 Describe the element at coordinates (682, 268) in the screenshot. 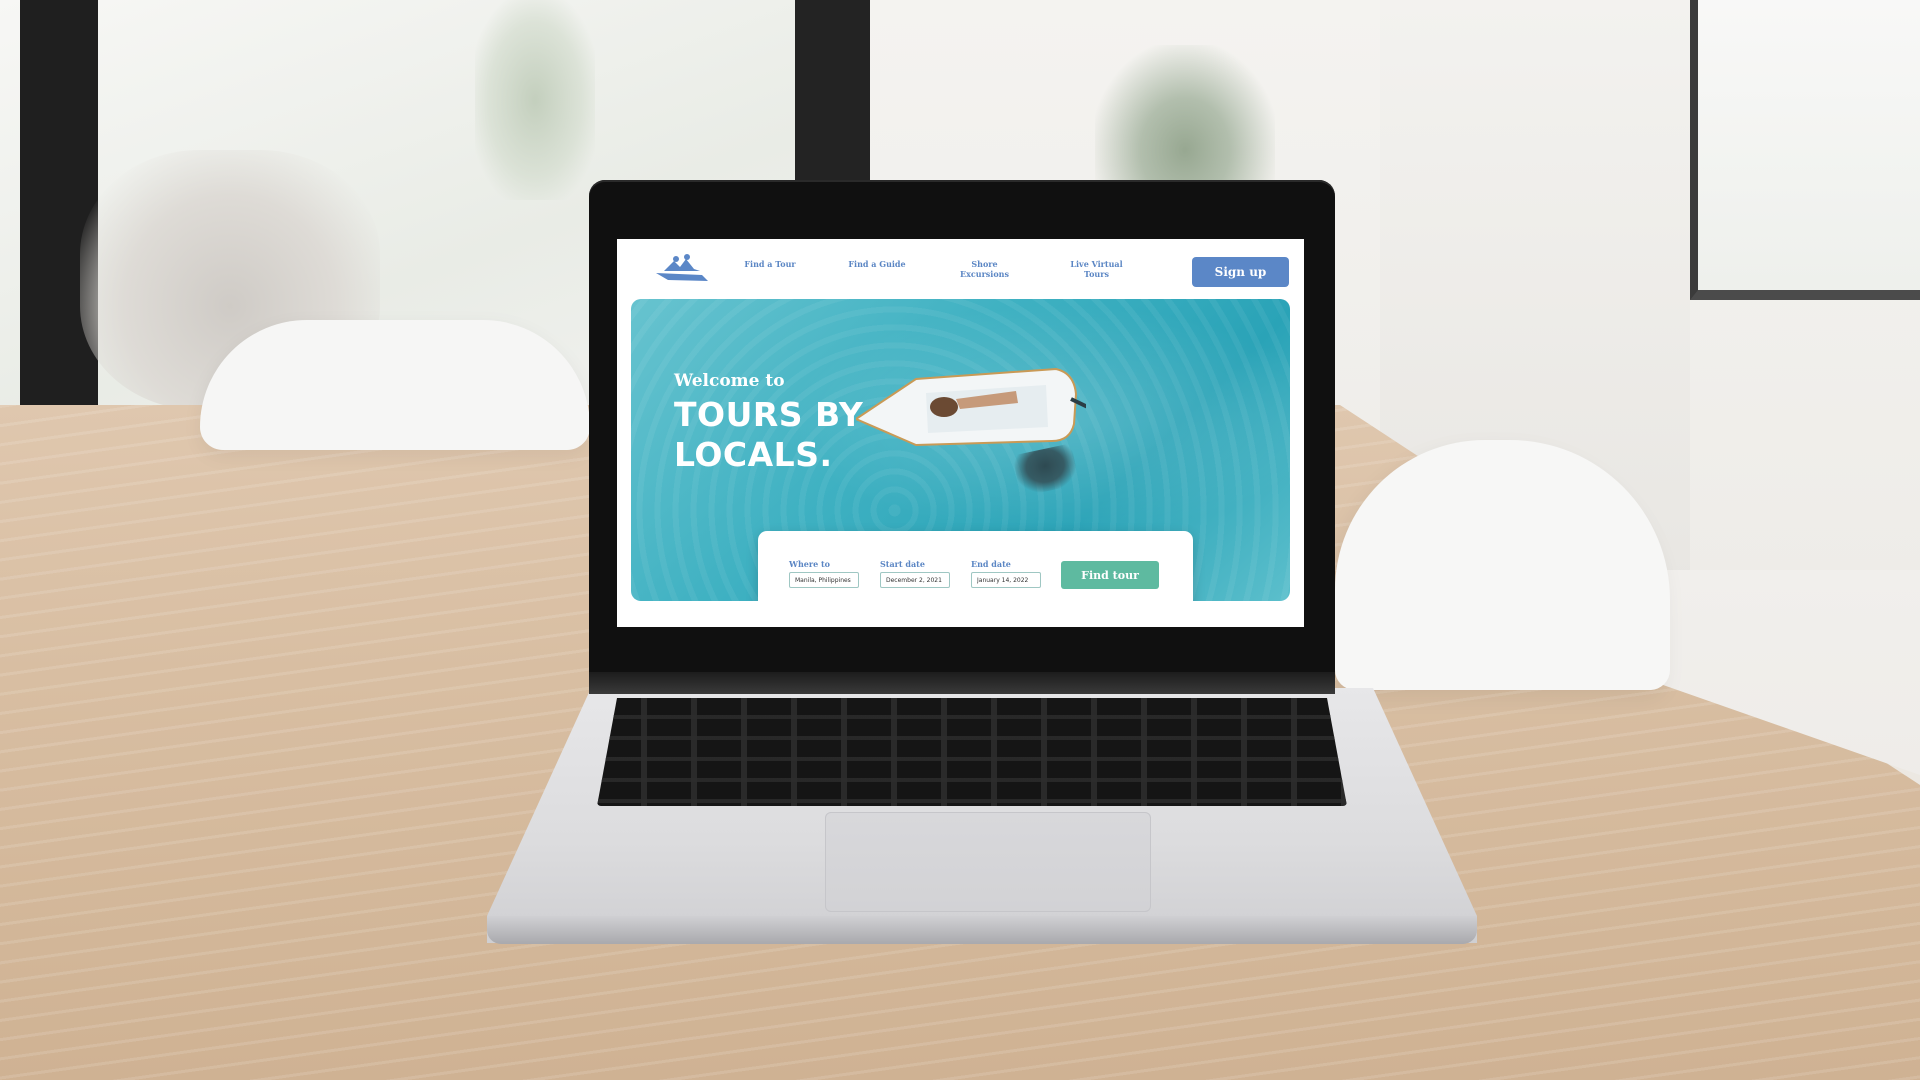

I see `boat-logo-icon` at that location.